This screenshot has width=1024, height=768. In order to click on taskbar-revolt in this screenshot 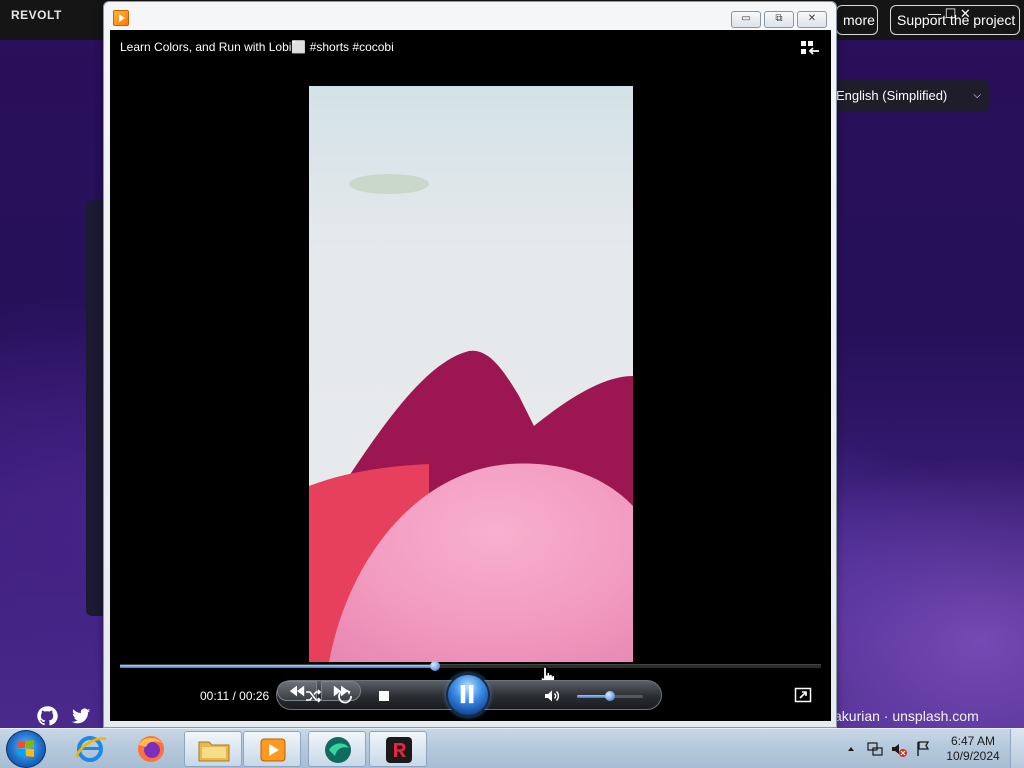, I will do `click(398, 749)`.